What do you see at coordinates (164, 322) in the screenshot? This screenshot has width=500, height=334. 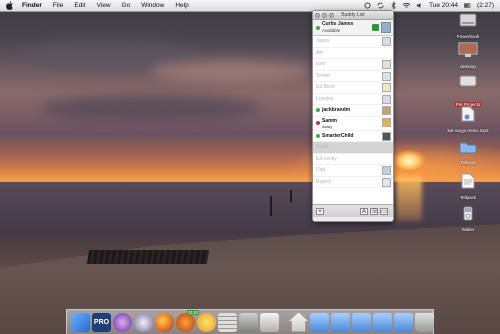 I see `firefox-icon` at bounding box center [164, 322].